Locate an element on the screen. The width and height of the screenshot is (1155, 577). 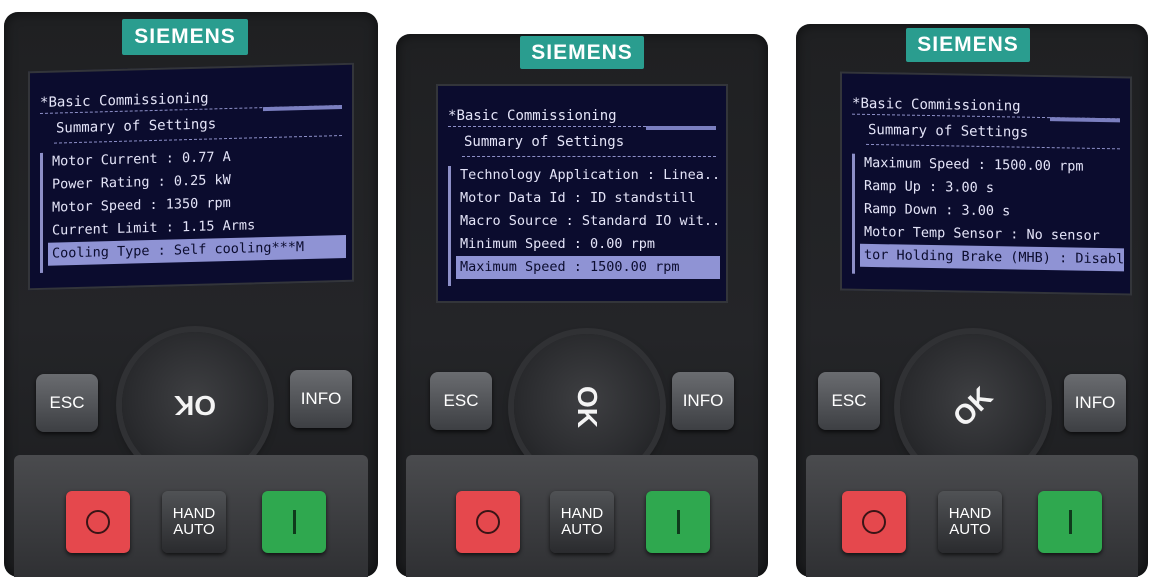
list-item: Technology Application : Linea.. is located at coordinates (588, 175).